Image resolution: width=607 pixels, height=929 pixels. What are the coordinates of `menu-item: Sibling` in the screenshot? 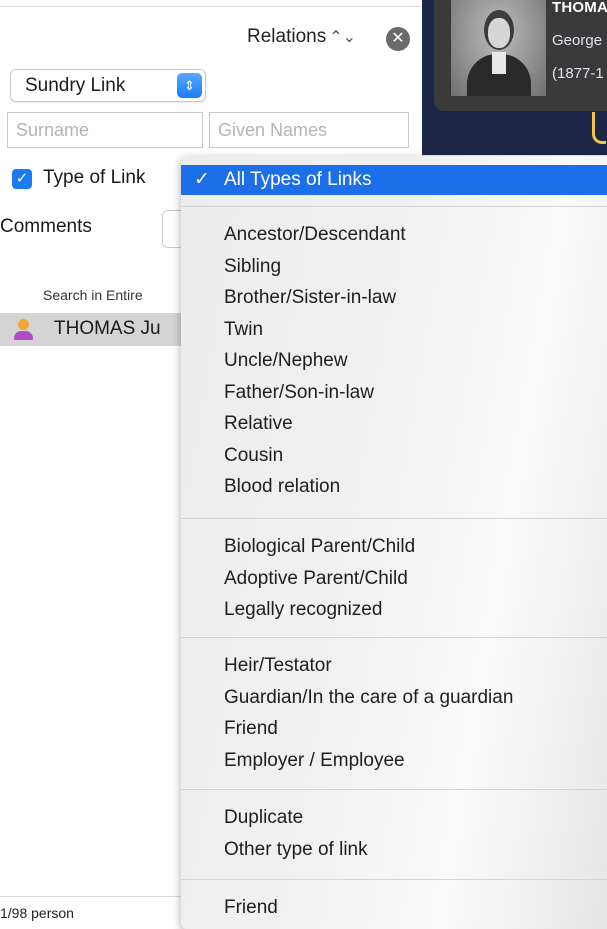 It's located at (252, 267).